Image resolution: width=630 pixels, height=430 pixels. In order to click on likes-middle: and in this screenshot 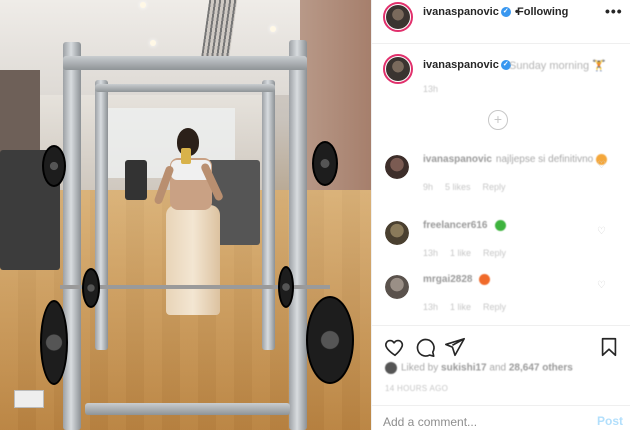, I will do `click(498, 368)`.